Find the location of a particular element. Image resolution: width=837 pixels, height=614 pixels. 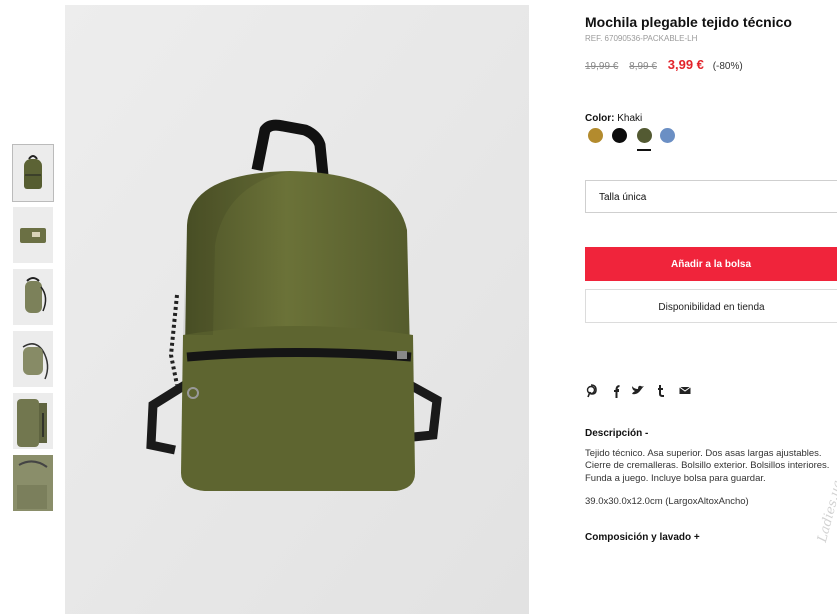

selected-color-name: Khaki is located at coordinates (630, 118).